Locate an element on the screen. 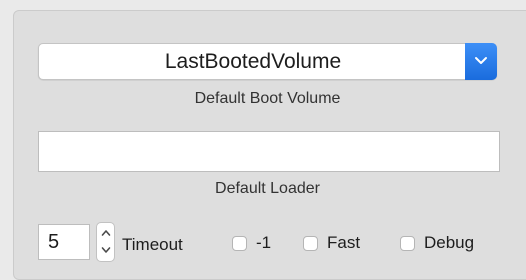  checkbox-fast: Fast is located at coordinates (331, 243).